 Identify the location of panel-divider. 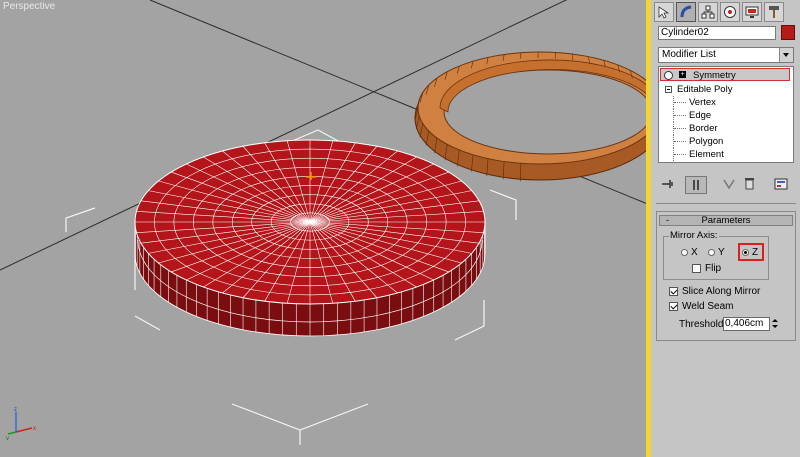
(726, 203).